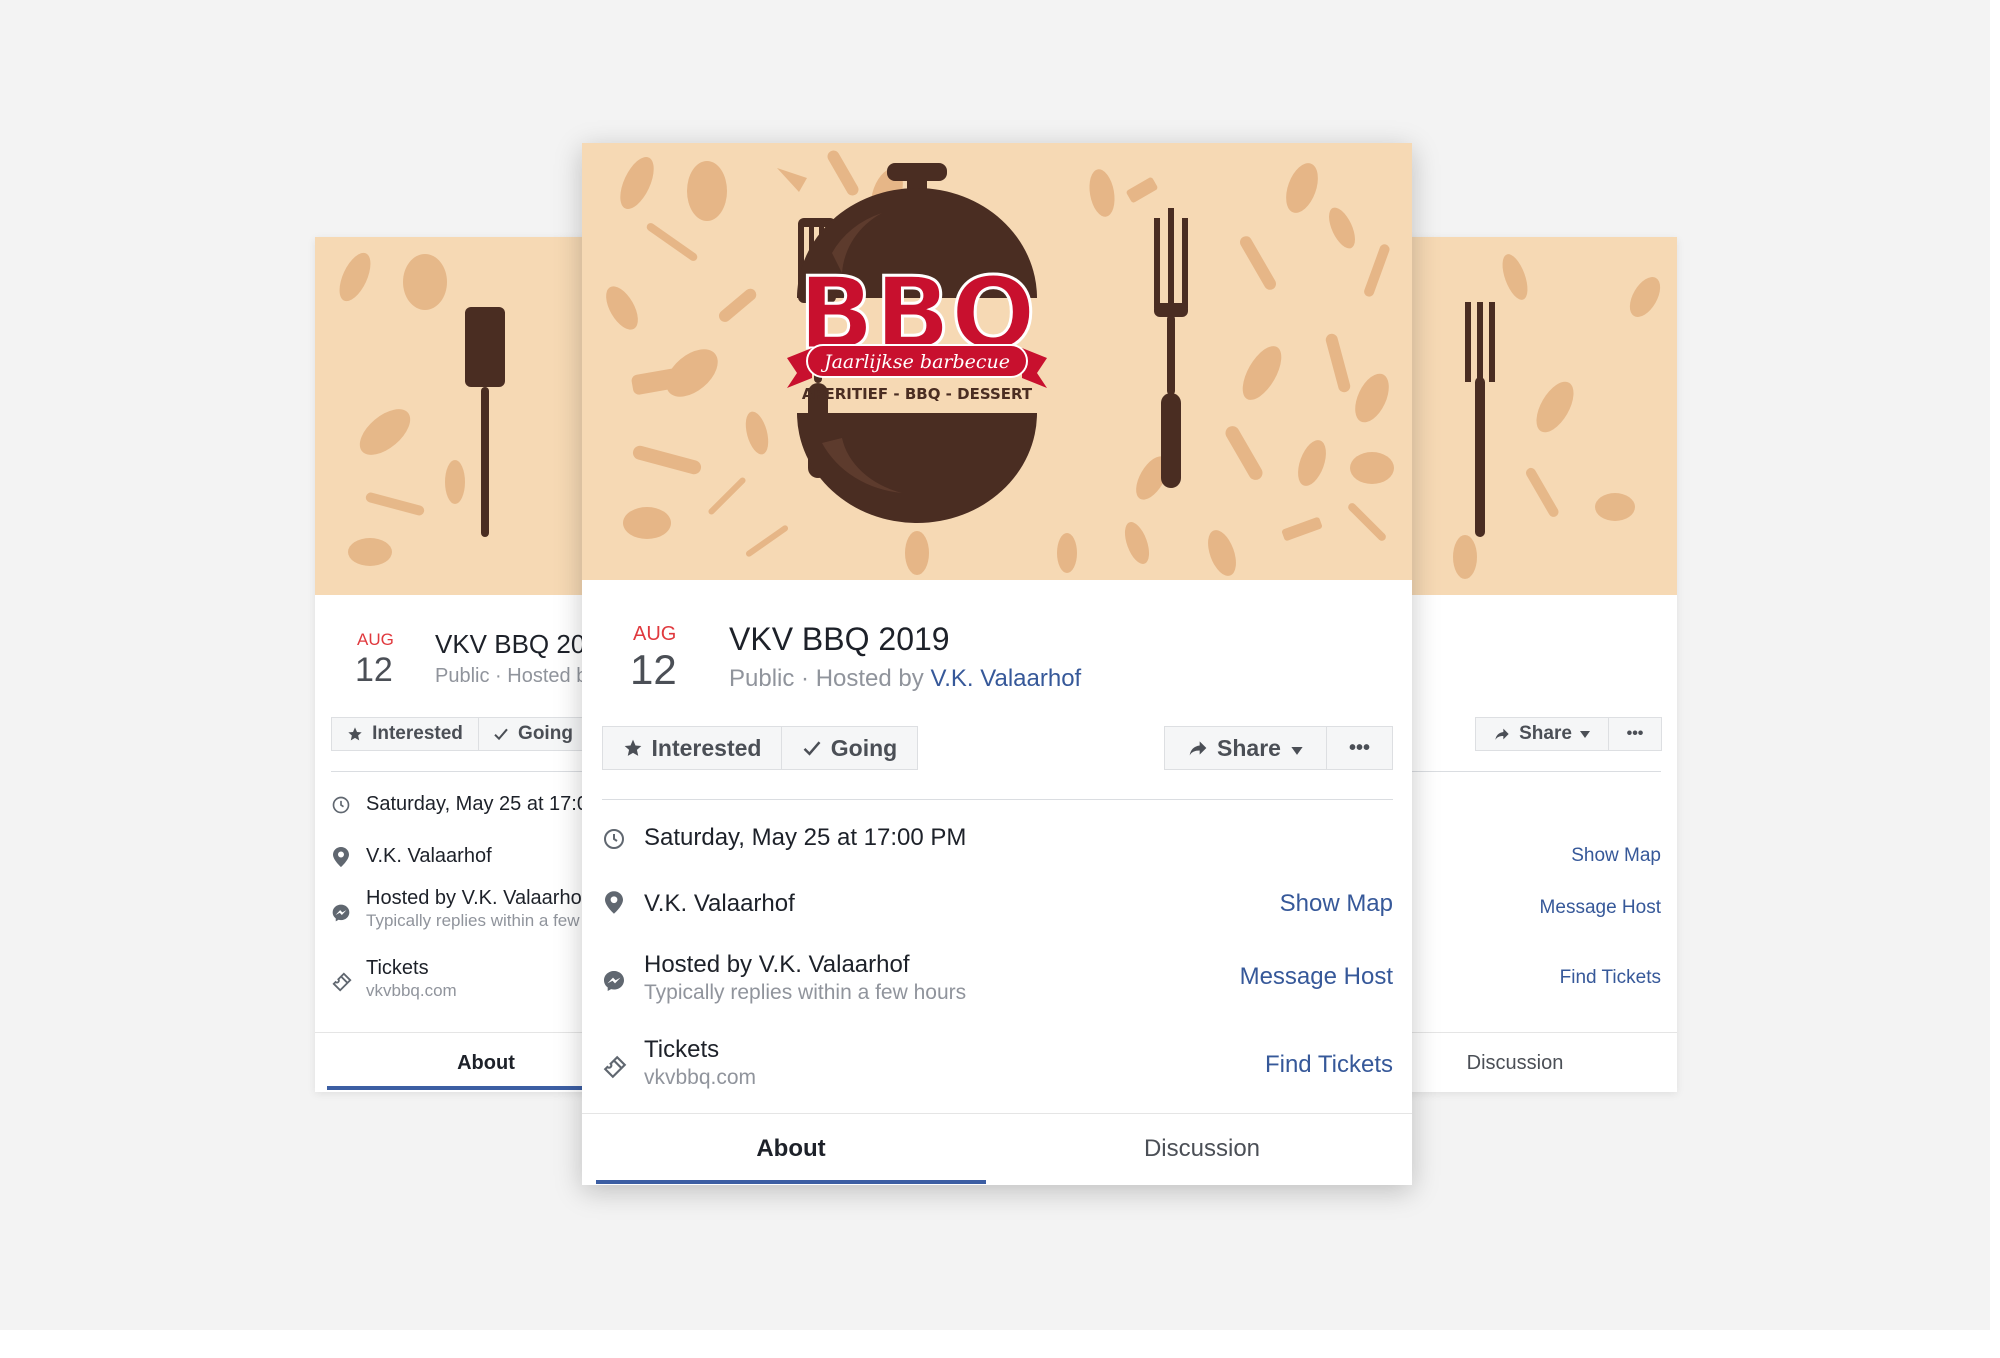 The image size is (2000, 1358). I want to click on tickets-row: Tickets vkvbbq.com Find Tickets, so click(997, 1068).